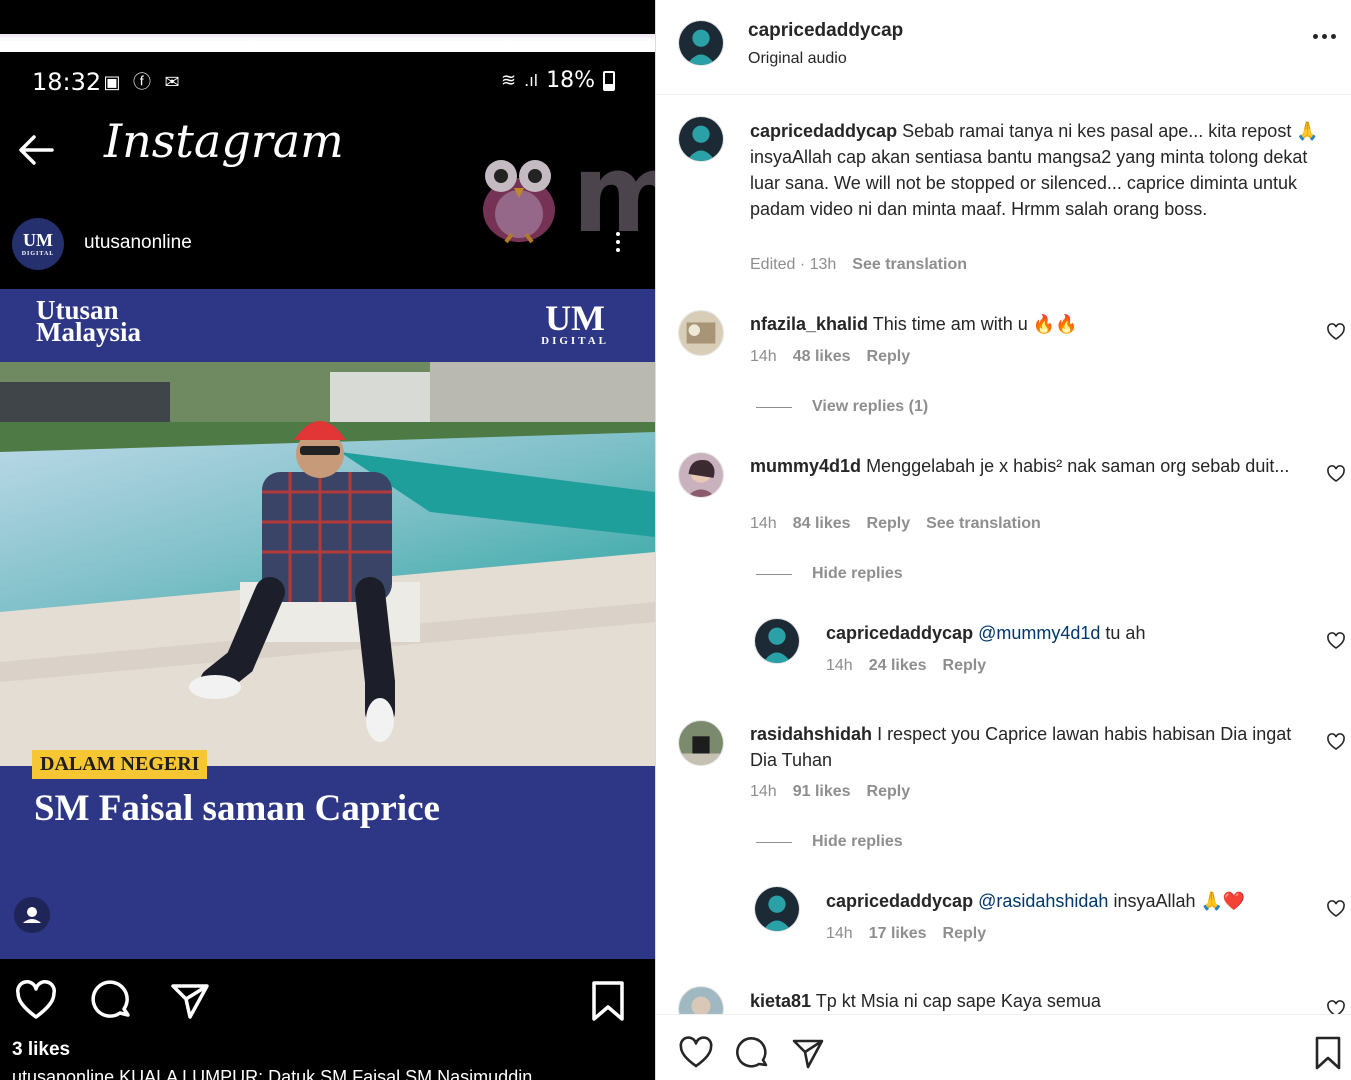 The image size is (1351, 1080). Describe the element at coordinates (142, 82) in the screenshot. I see `facebook-icon: ⓕ` at that location.